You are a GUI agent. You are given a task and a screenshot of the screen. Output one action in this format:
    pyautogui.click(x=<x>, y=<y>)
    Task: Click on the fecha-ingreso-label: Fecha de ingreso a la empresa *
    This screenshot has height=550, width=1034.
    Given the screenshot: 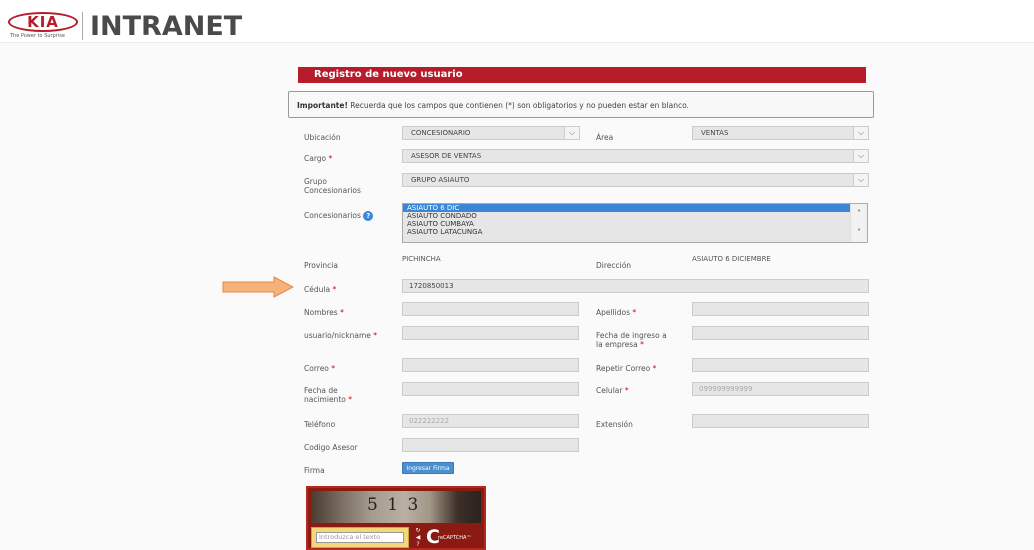 What is the action you would take?
    pyautogui.click(x=631, y=340)
    